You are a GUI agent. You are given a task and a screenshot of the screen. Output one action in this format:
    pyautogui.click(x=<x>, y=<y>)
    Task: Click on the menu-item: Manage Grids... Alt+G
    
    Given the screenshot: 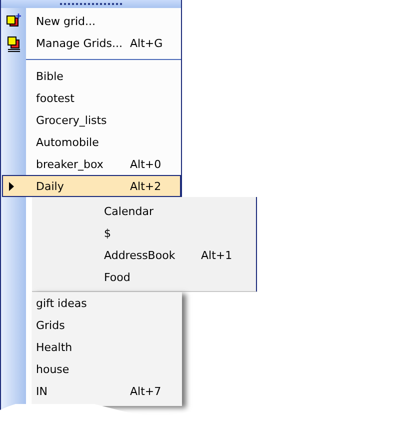 What is the action you would take?
    pyautogui.click(x=103, y=43)
    